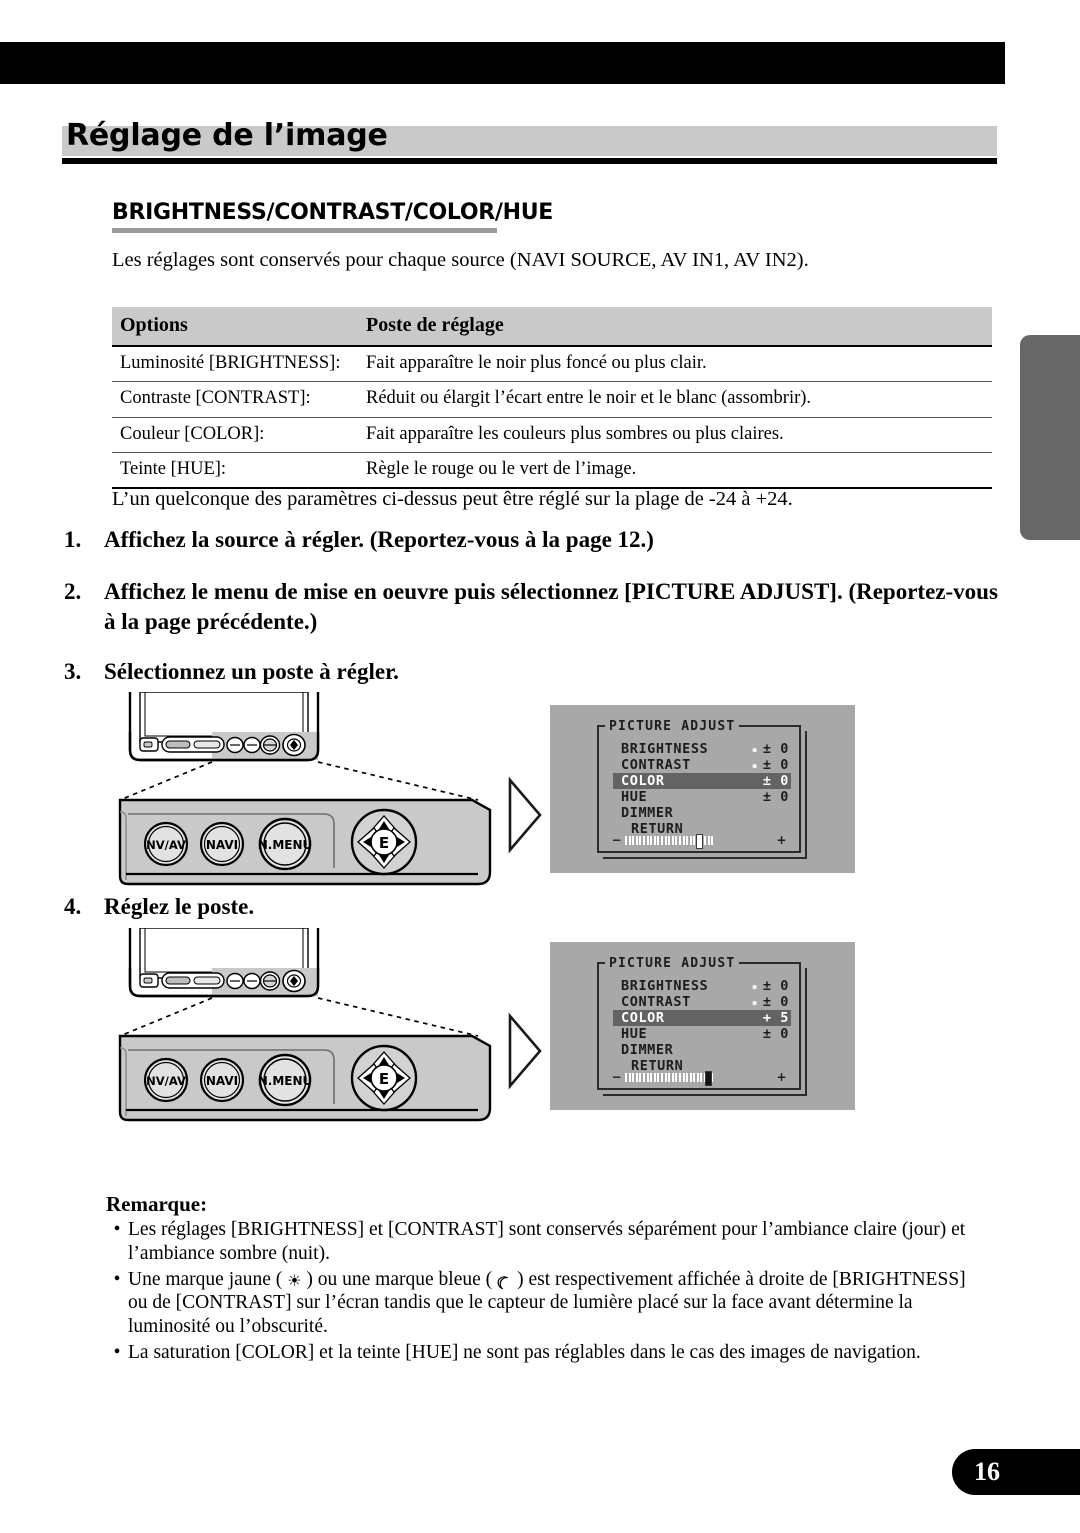  I want to click on note-text-part1: Une marque jaune (, so click(208, 1279).